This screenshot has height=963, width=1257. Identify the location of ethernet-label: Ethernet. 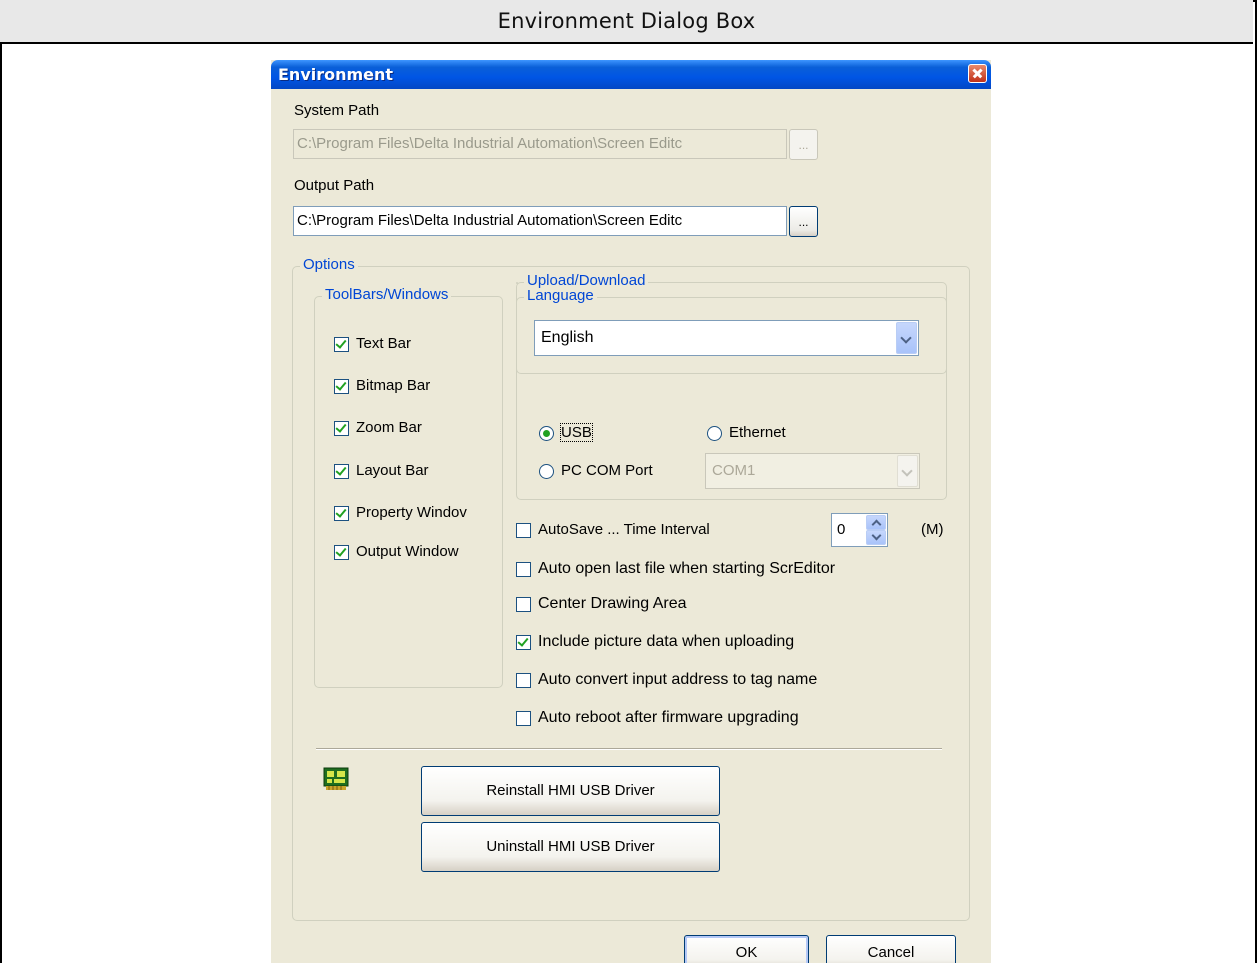
(757, 432).